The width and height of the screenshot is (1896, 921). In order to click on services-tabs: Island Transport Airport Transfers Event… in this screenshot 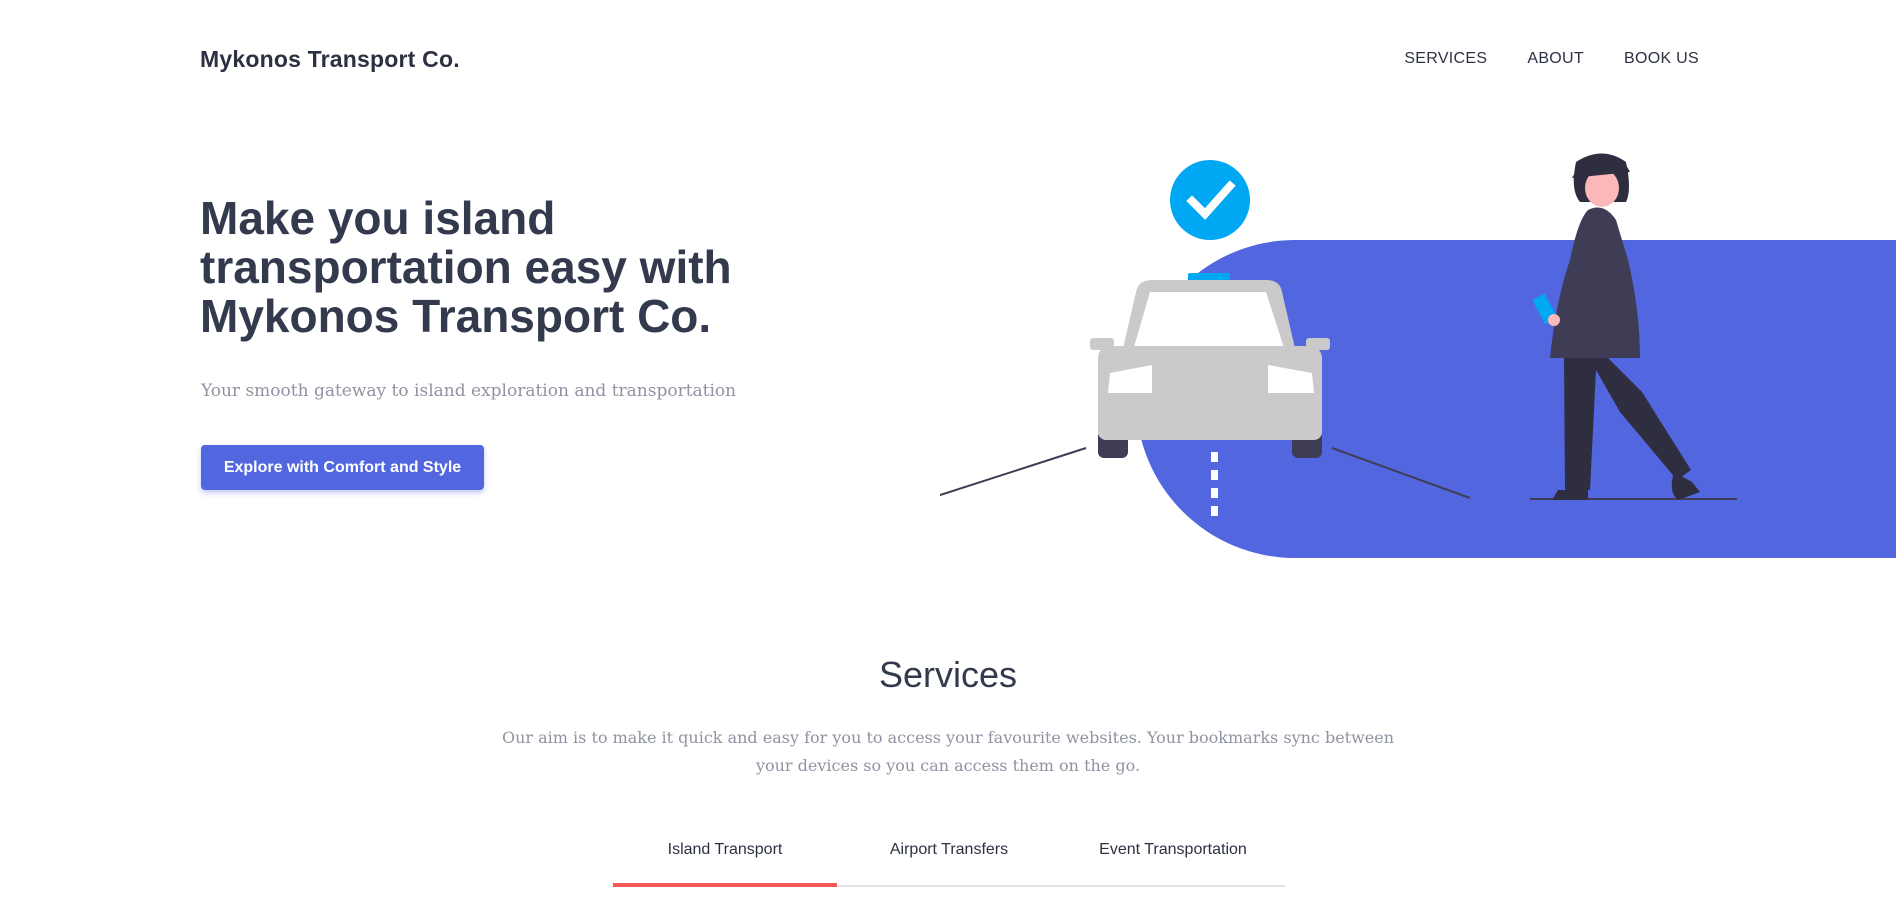, I will do `click(949, 856)`.